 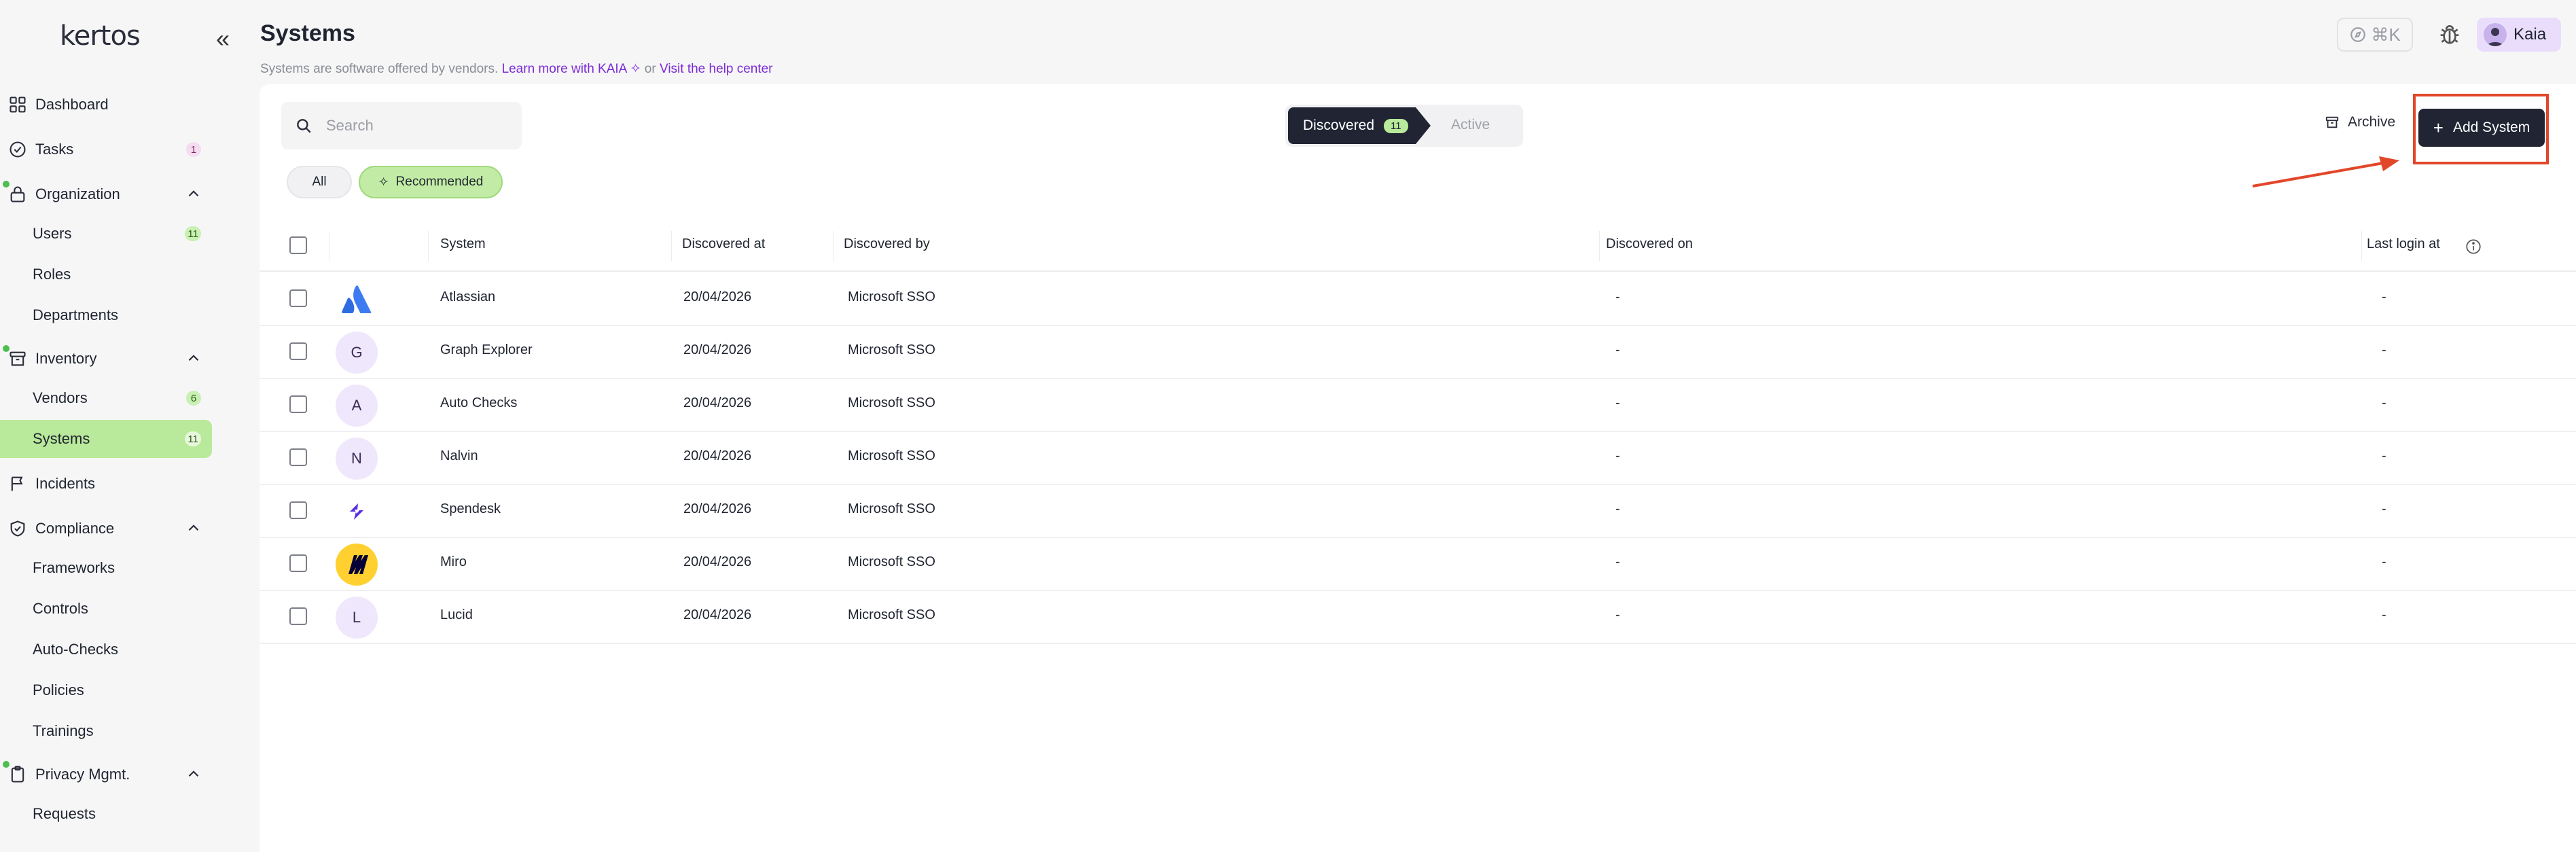 What do you see at coordinates (1418, 299) in the screenshot?
I see `table-row: Atlassian 20/04/2026 Microsoft SSO - -` at bounding box center [1418, 299].